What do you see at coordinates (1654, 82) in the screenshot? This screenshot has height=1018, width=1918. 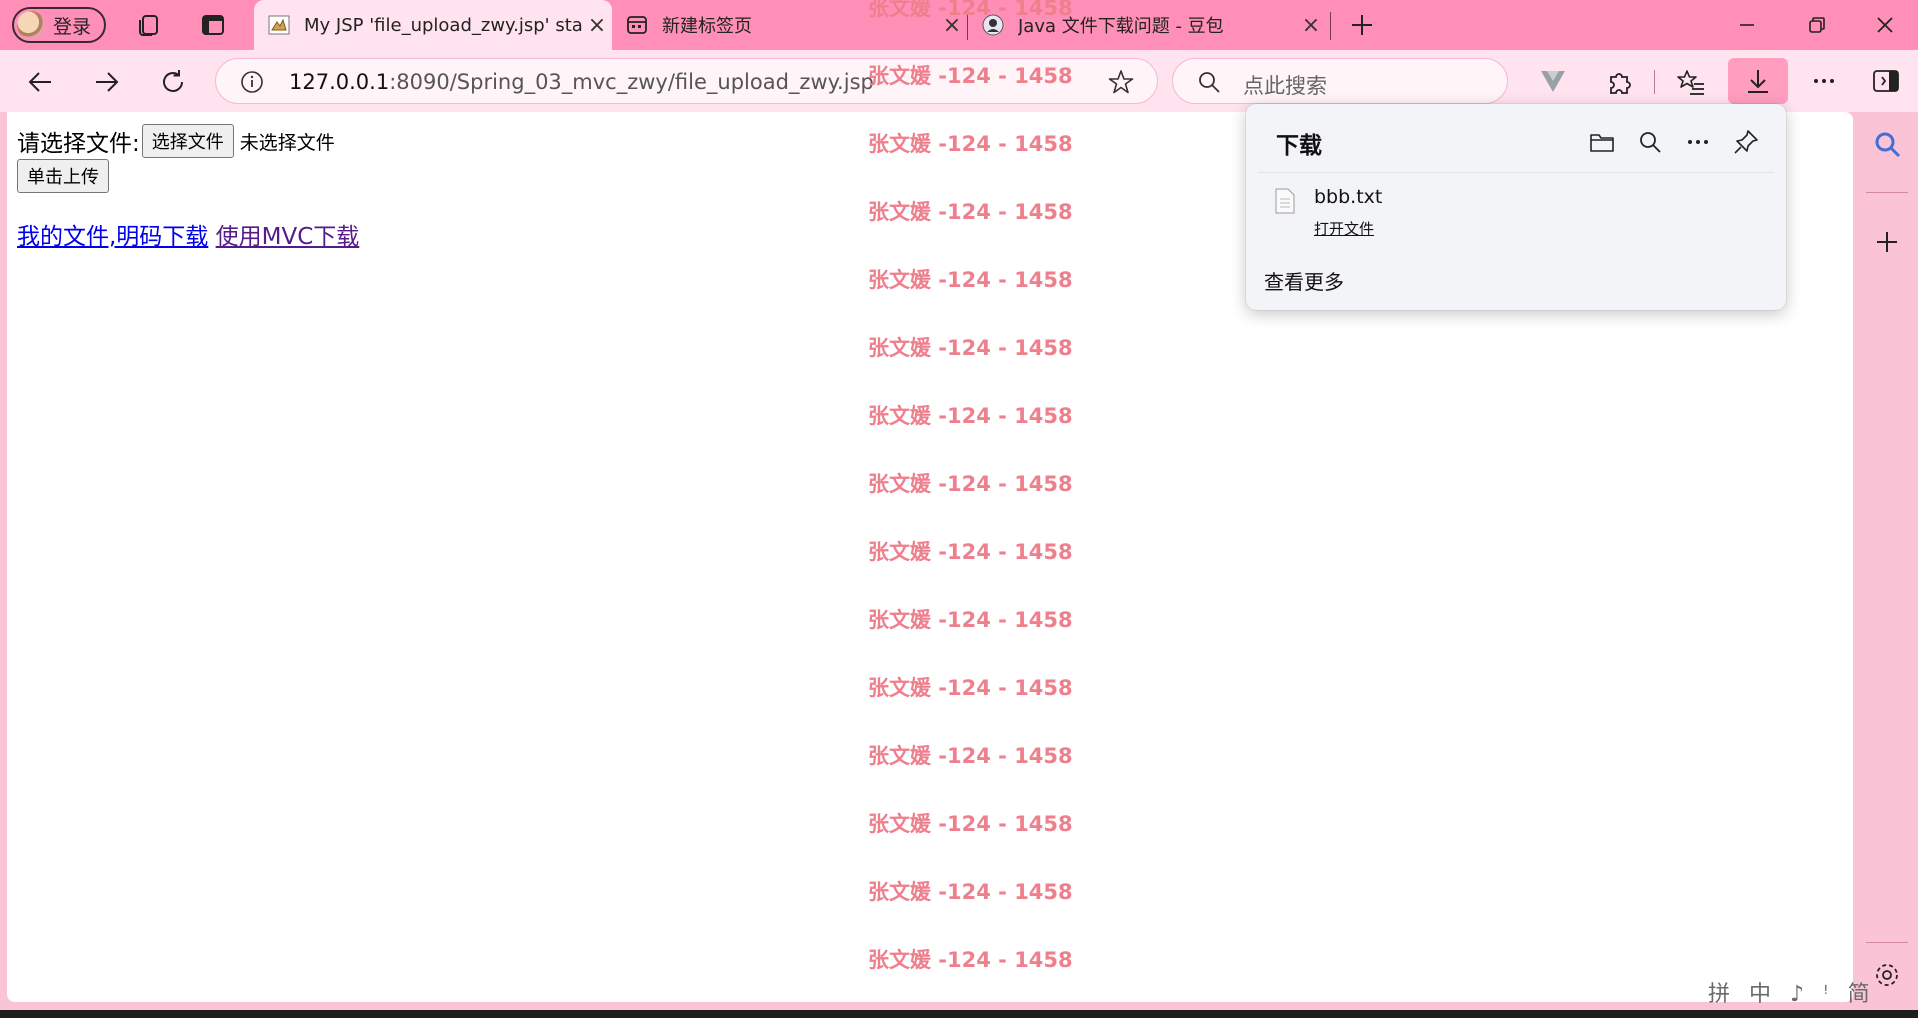 I see `toolbar-separator` at bounding box center [1654, 82].